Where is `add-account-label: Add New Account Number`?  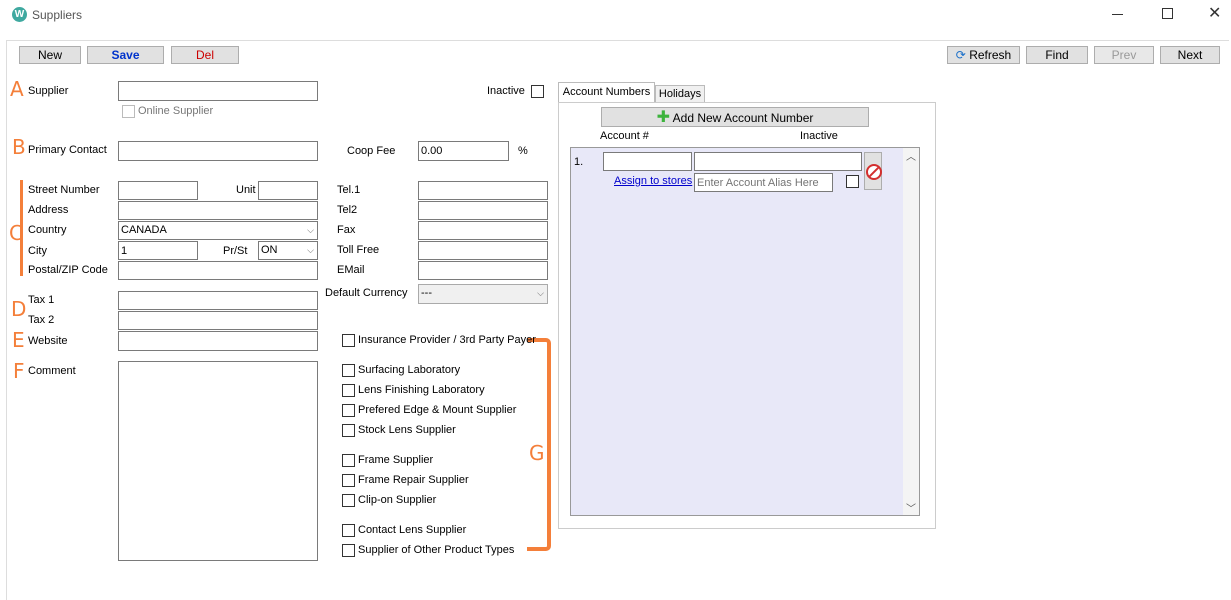
add-account-label: Add New Account Number is located at coordinates (743, 118).